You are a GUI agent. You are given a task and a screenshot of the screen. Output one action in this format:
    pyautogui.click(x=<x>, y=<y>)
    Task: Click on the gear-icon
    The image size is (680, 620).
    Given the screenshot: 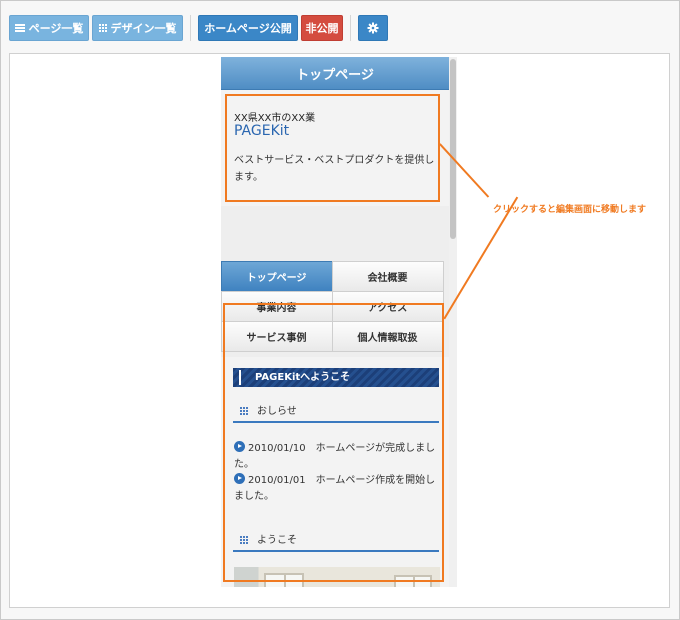 What is the action you would take?
    pyautogui.click(x=373, y=28)
    